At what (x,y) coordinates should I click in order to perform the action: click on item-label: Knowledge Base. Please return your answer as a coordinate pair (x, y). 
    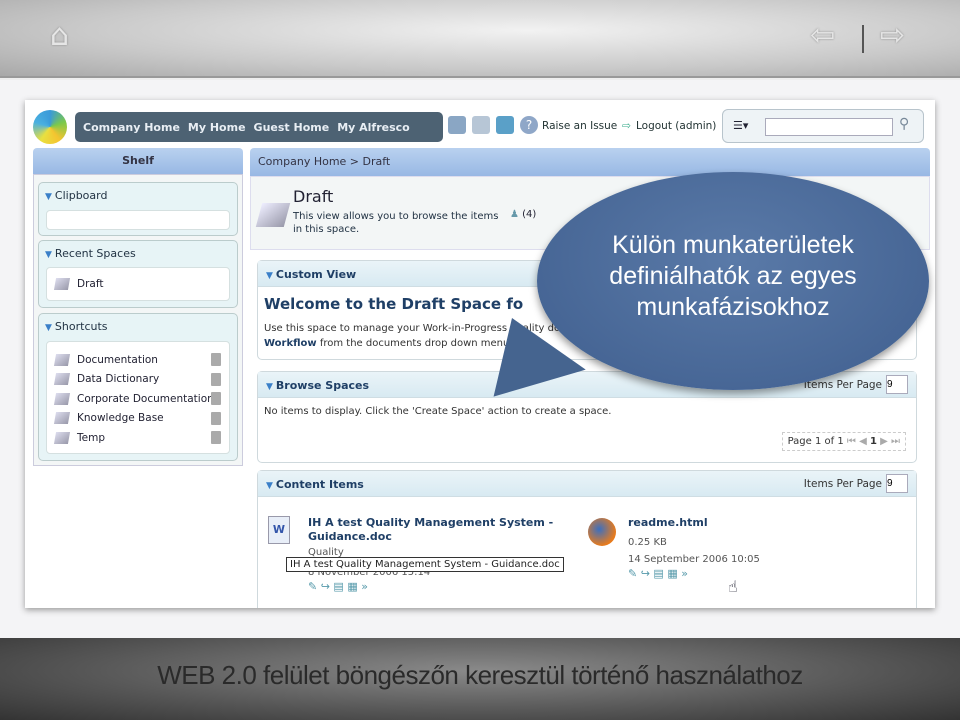
    Looking at the image, I should click on (120, 418).